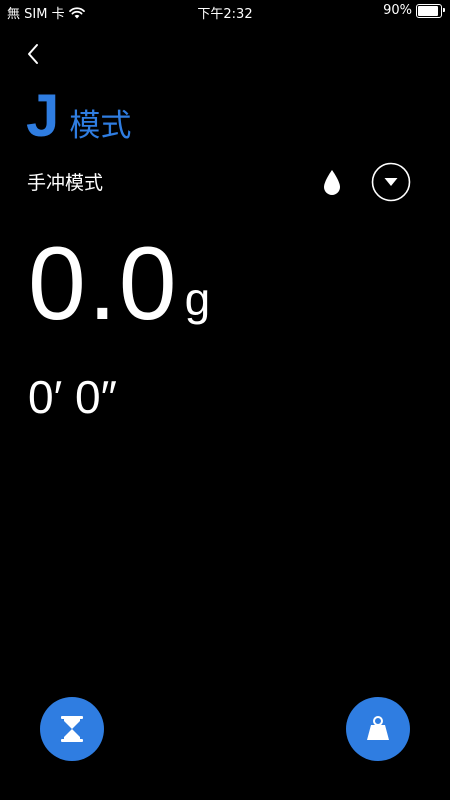 This screenshot has width=450, height=800. What do you see at coordinates (43, 115) in the screenshot?
I see `mode-letter: J` at bounding box center [43, 115].